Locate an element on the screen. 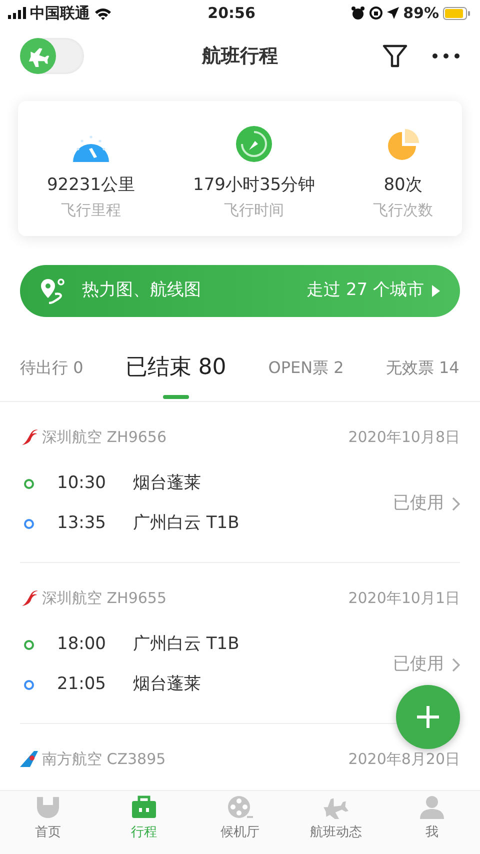  tail-logo-icon is located at coordinates (29, 759).